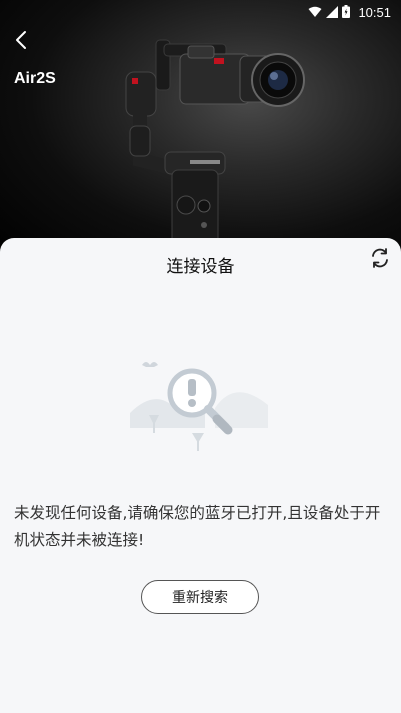 This screenshot has height=713, width=401. I want to click on back-button, so click(21, 40).